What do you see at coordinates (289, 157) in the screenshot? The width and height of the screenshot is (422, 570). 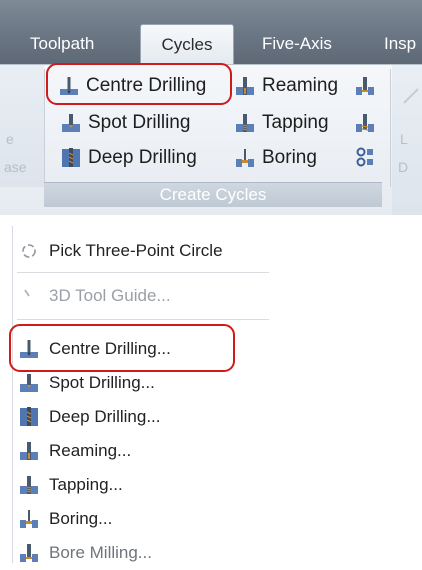 I see `ribbon-item-label: Boring` at bounding box center [289, 157].